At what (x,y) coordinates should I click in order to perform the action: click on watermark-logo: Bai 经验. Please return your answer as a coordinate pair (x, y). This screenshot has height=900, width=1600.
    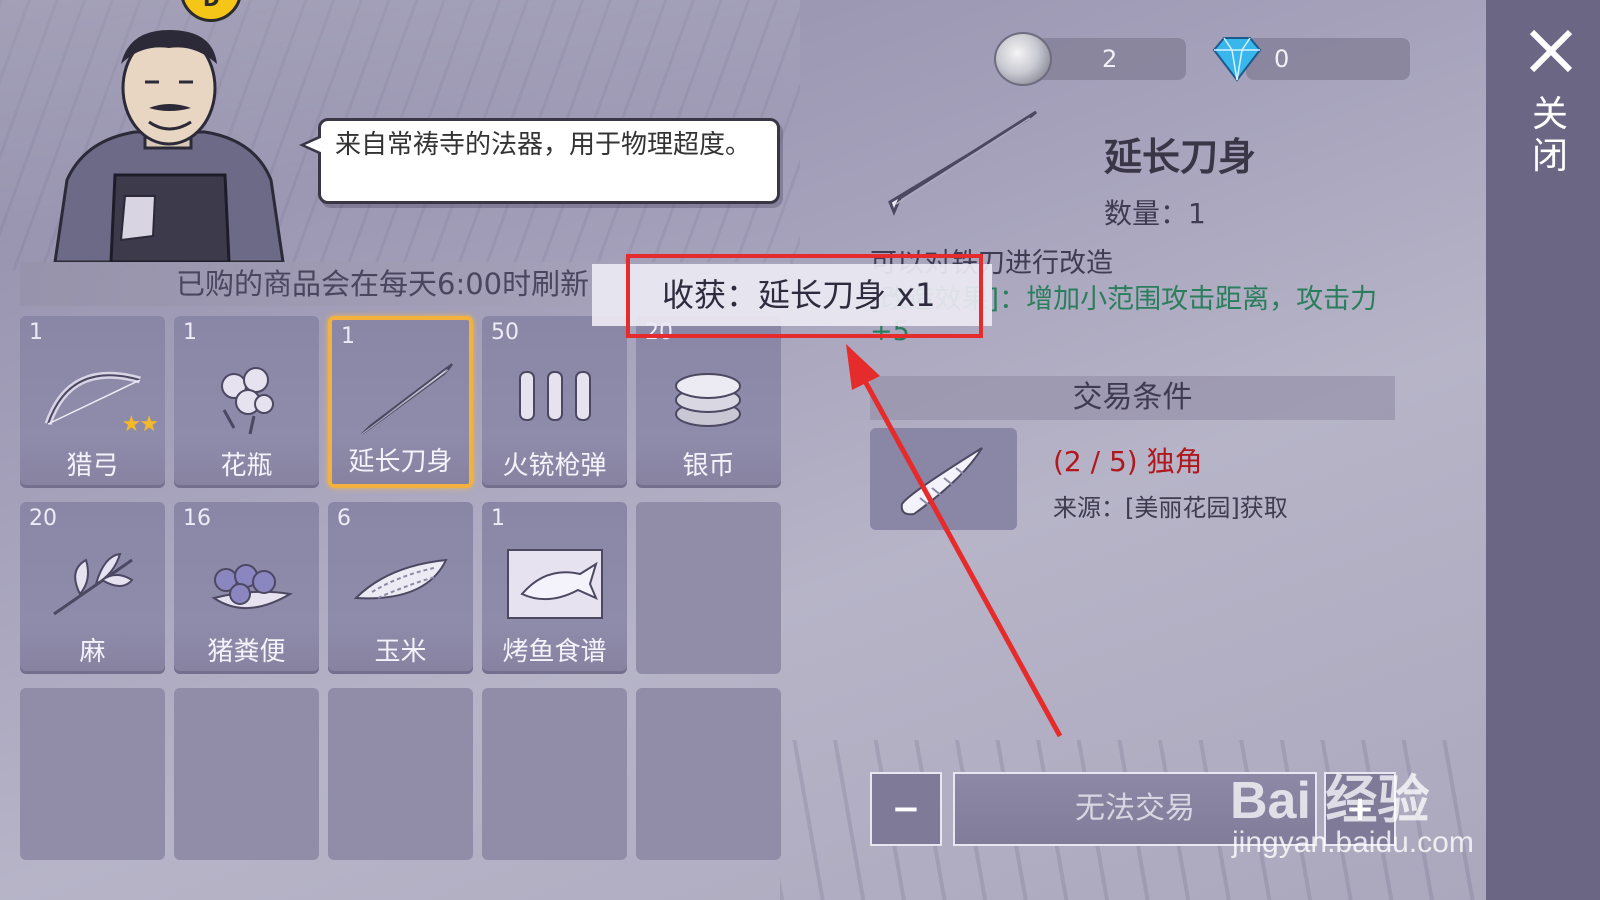
    Looking at the image, I should click on (1330, 801).